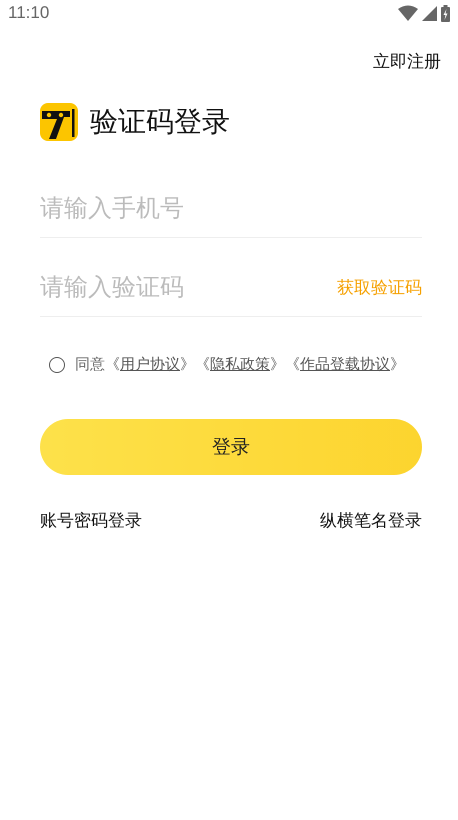  What do you see at coordinates (160, 122) in the screenshot?
I see `page-title: 验证码登录` at bounding box center [160, 122].